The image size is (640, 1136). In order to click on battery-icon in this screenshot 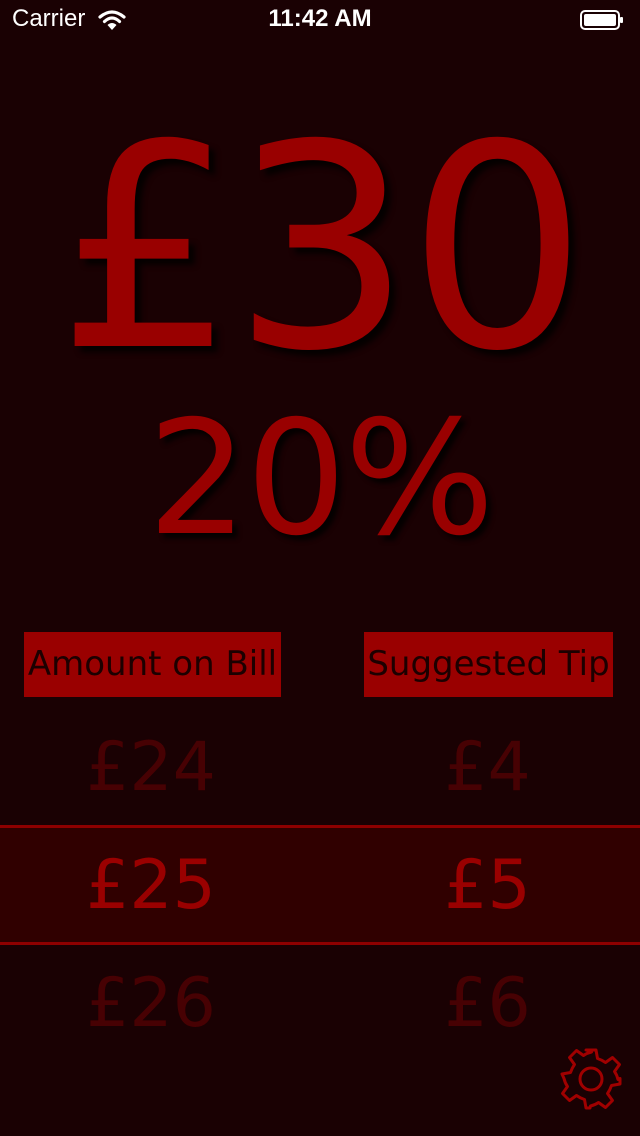, I will do `click(601, 20)`.